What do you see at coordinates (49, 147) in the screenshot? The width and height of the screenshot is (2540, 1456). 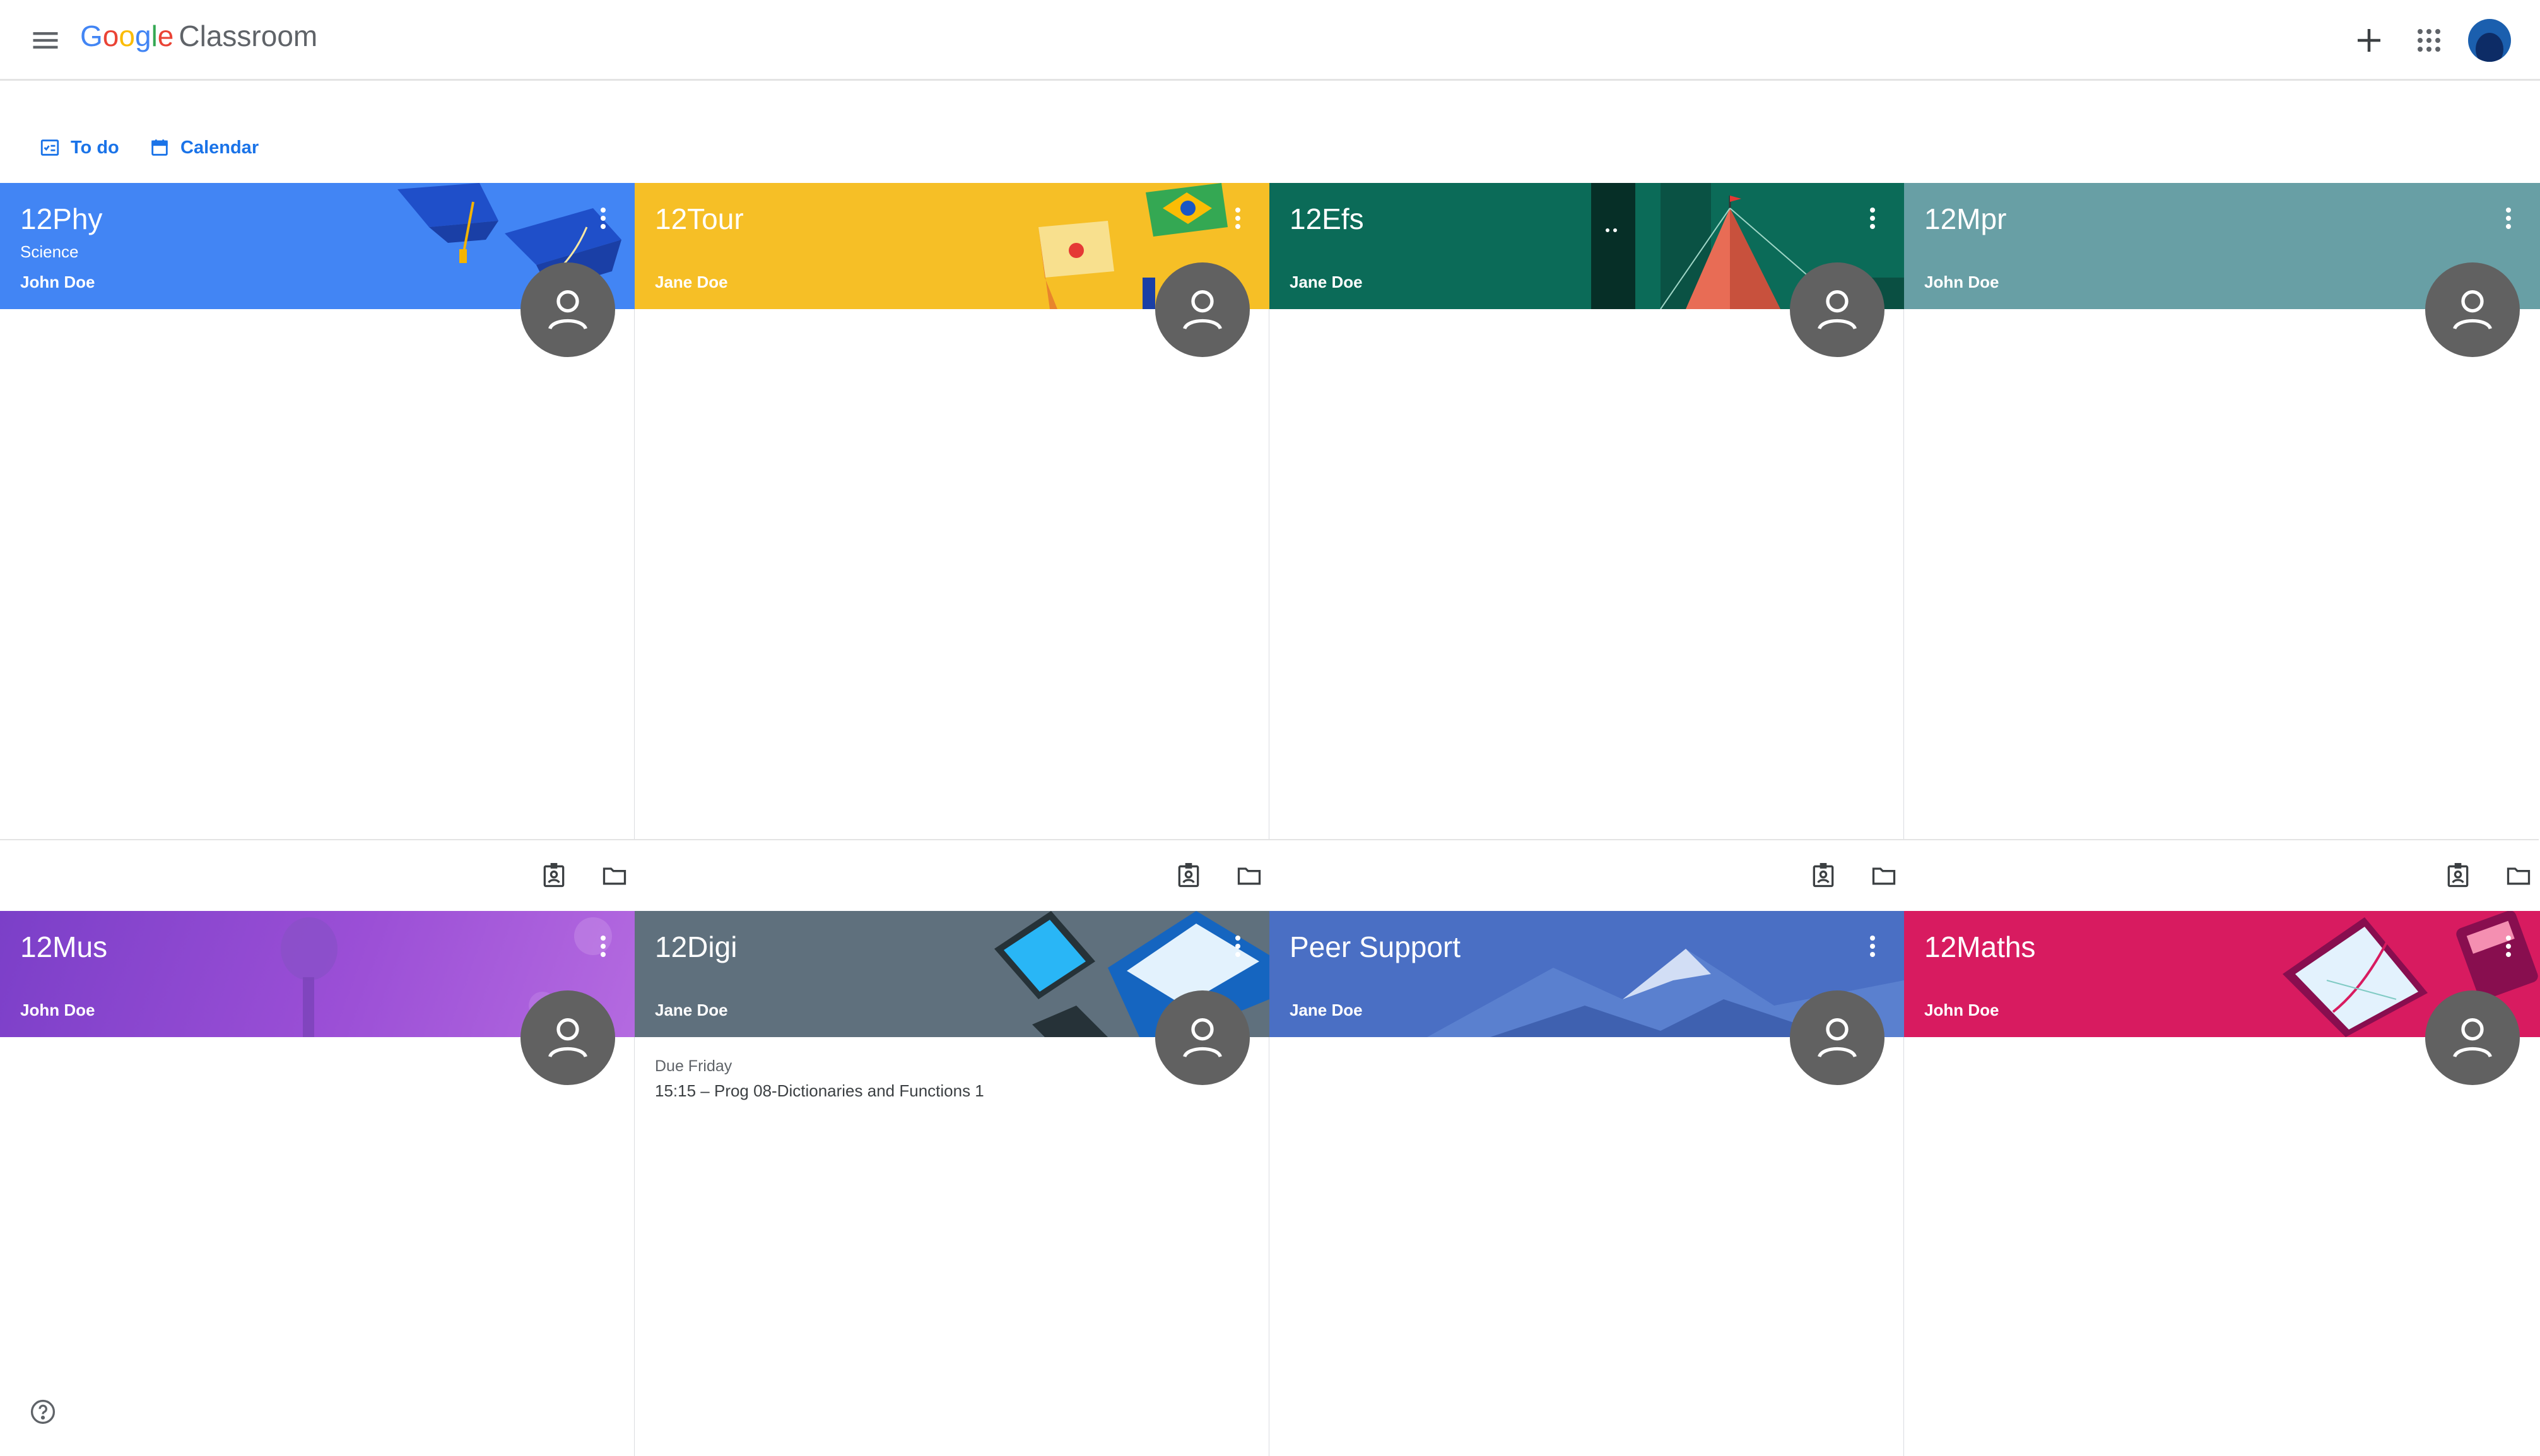 I see `assignment-icon` at bounding box center [49, 147].